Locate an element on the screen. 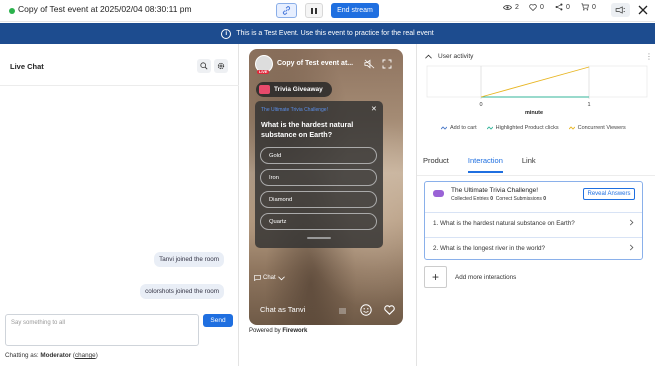  chevron-up-icon is located at coordinates (428, 56).